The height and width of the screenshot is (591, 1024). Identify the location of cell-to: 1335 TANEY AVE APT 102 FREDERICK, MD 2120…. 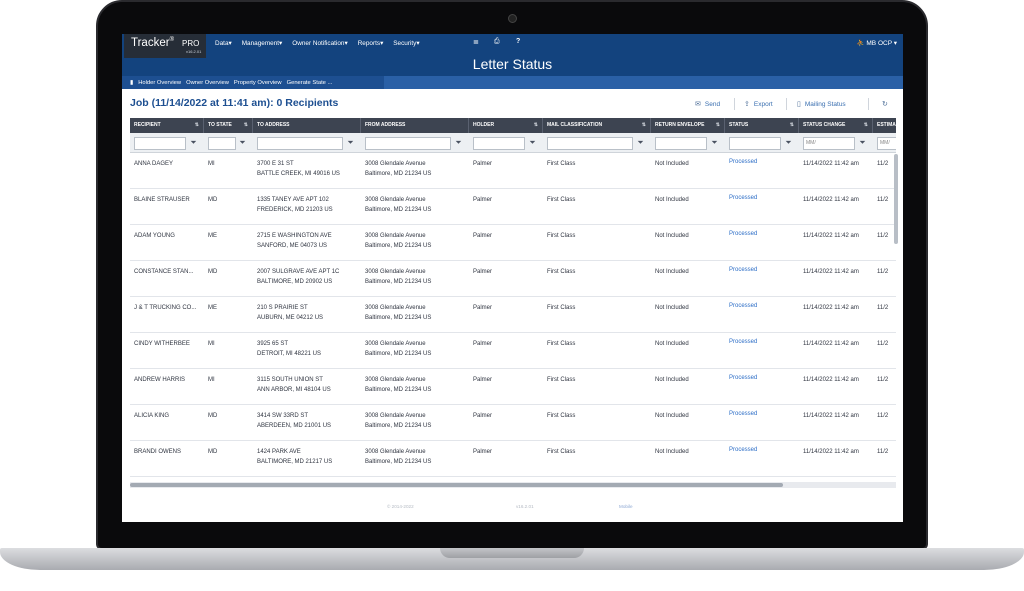
(295, 205).